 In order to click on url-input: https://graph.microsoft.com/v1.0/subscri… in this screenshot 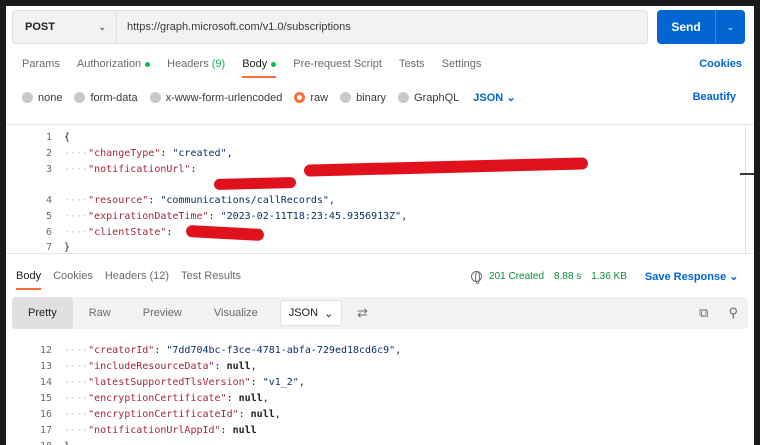, I will do `click(234, 27)`.